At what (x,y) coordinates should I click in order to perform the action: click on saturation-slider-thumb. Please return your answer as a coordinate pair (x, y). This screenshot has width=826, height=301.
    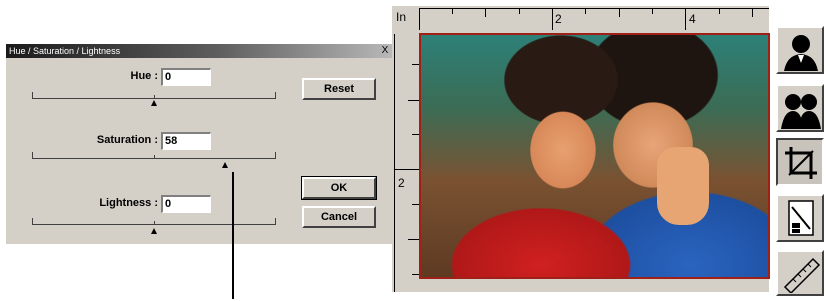
    Looking at the image, I should click on (224, 165).